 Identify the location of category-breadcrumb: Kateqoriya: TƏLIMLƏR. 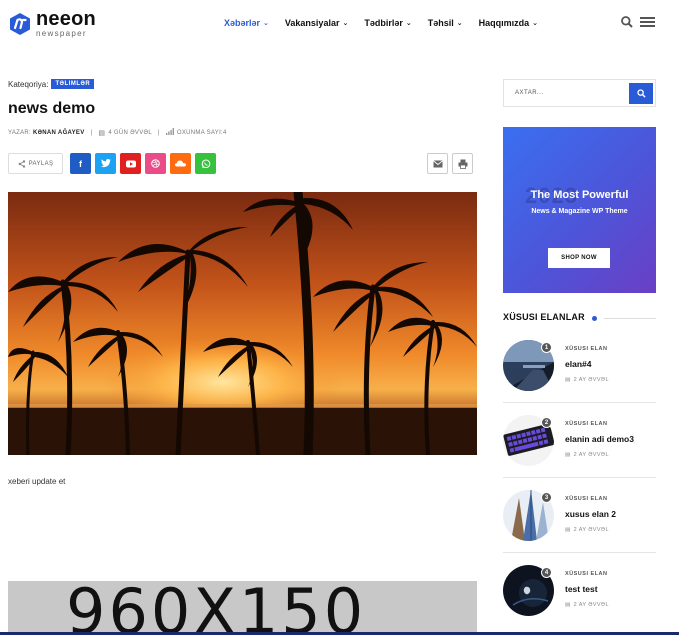
(51, 84).